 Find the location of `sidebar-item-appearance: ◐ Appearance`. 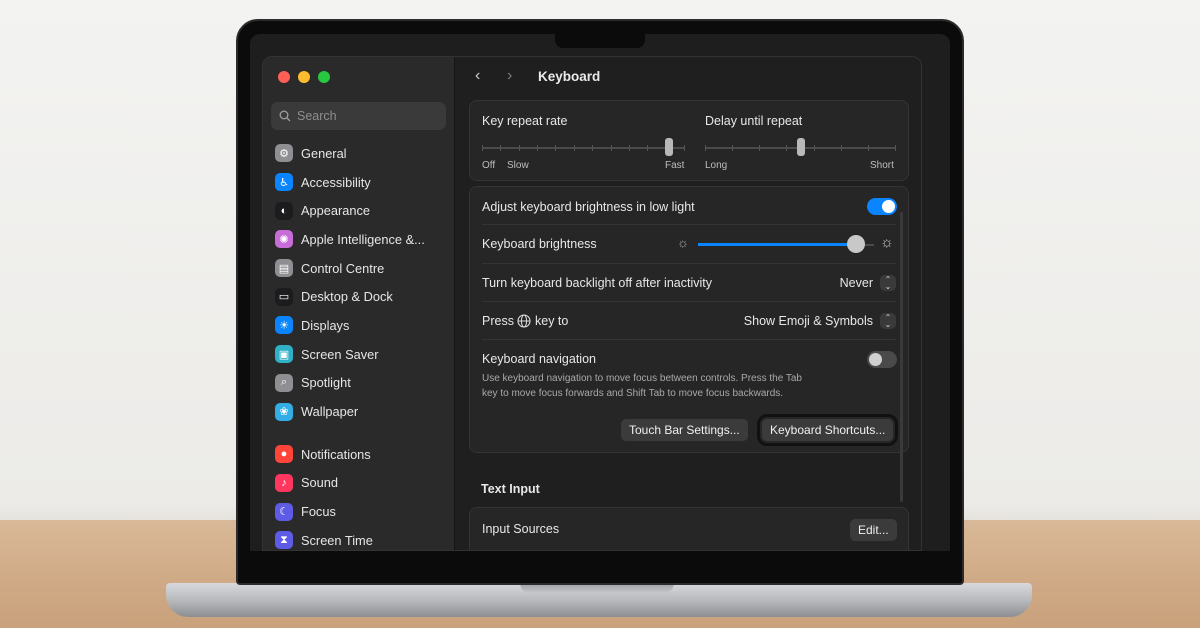

sidebar-item-appearance: ◐ Appearance is located at coordinates (361, 210).